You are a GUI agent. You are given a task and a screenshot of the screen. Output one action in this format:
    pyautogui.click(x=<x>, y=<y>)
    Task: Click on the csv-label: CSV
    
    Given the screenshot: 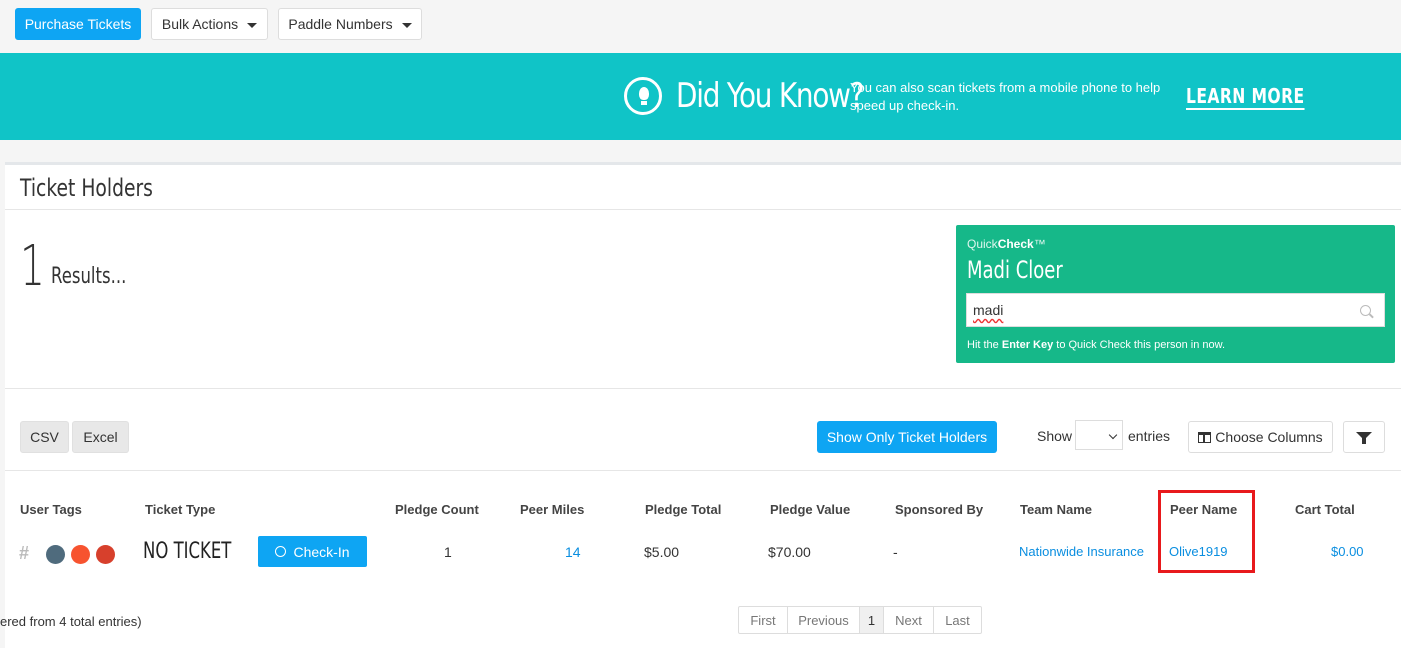 What is the action you would take?
    pyautogui.click(x=44, y=437)
    